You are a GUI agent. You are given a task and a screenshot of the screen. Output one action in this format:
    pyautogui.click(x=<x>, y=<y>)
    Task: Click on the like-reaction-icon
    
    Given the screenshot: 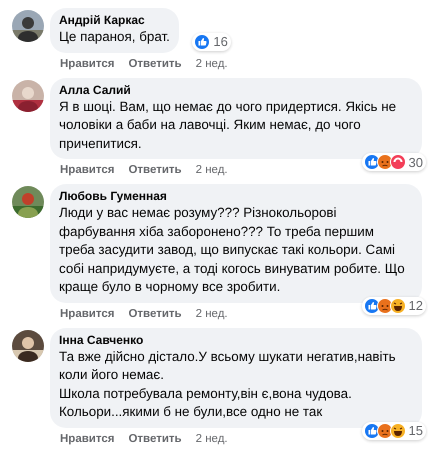 What is the action you would take?
    pyautogui.click(x=202, y=42)
    